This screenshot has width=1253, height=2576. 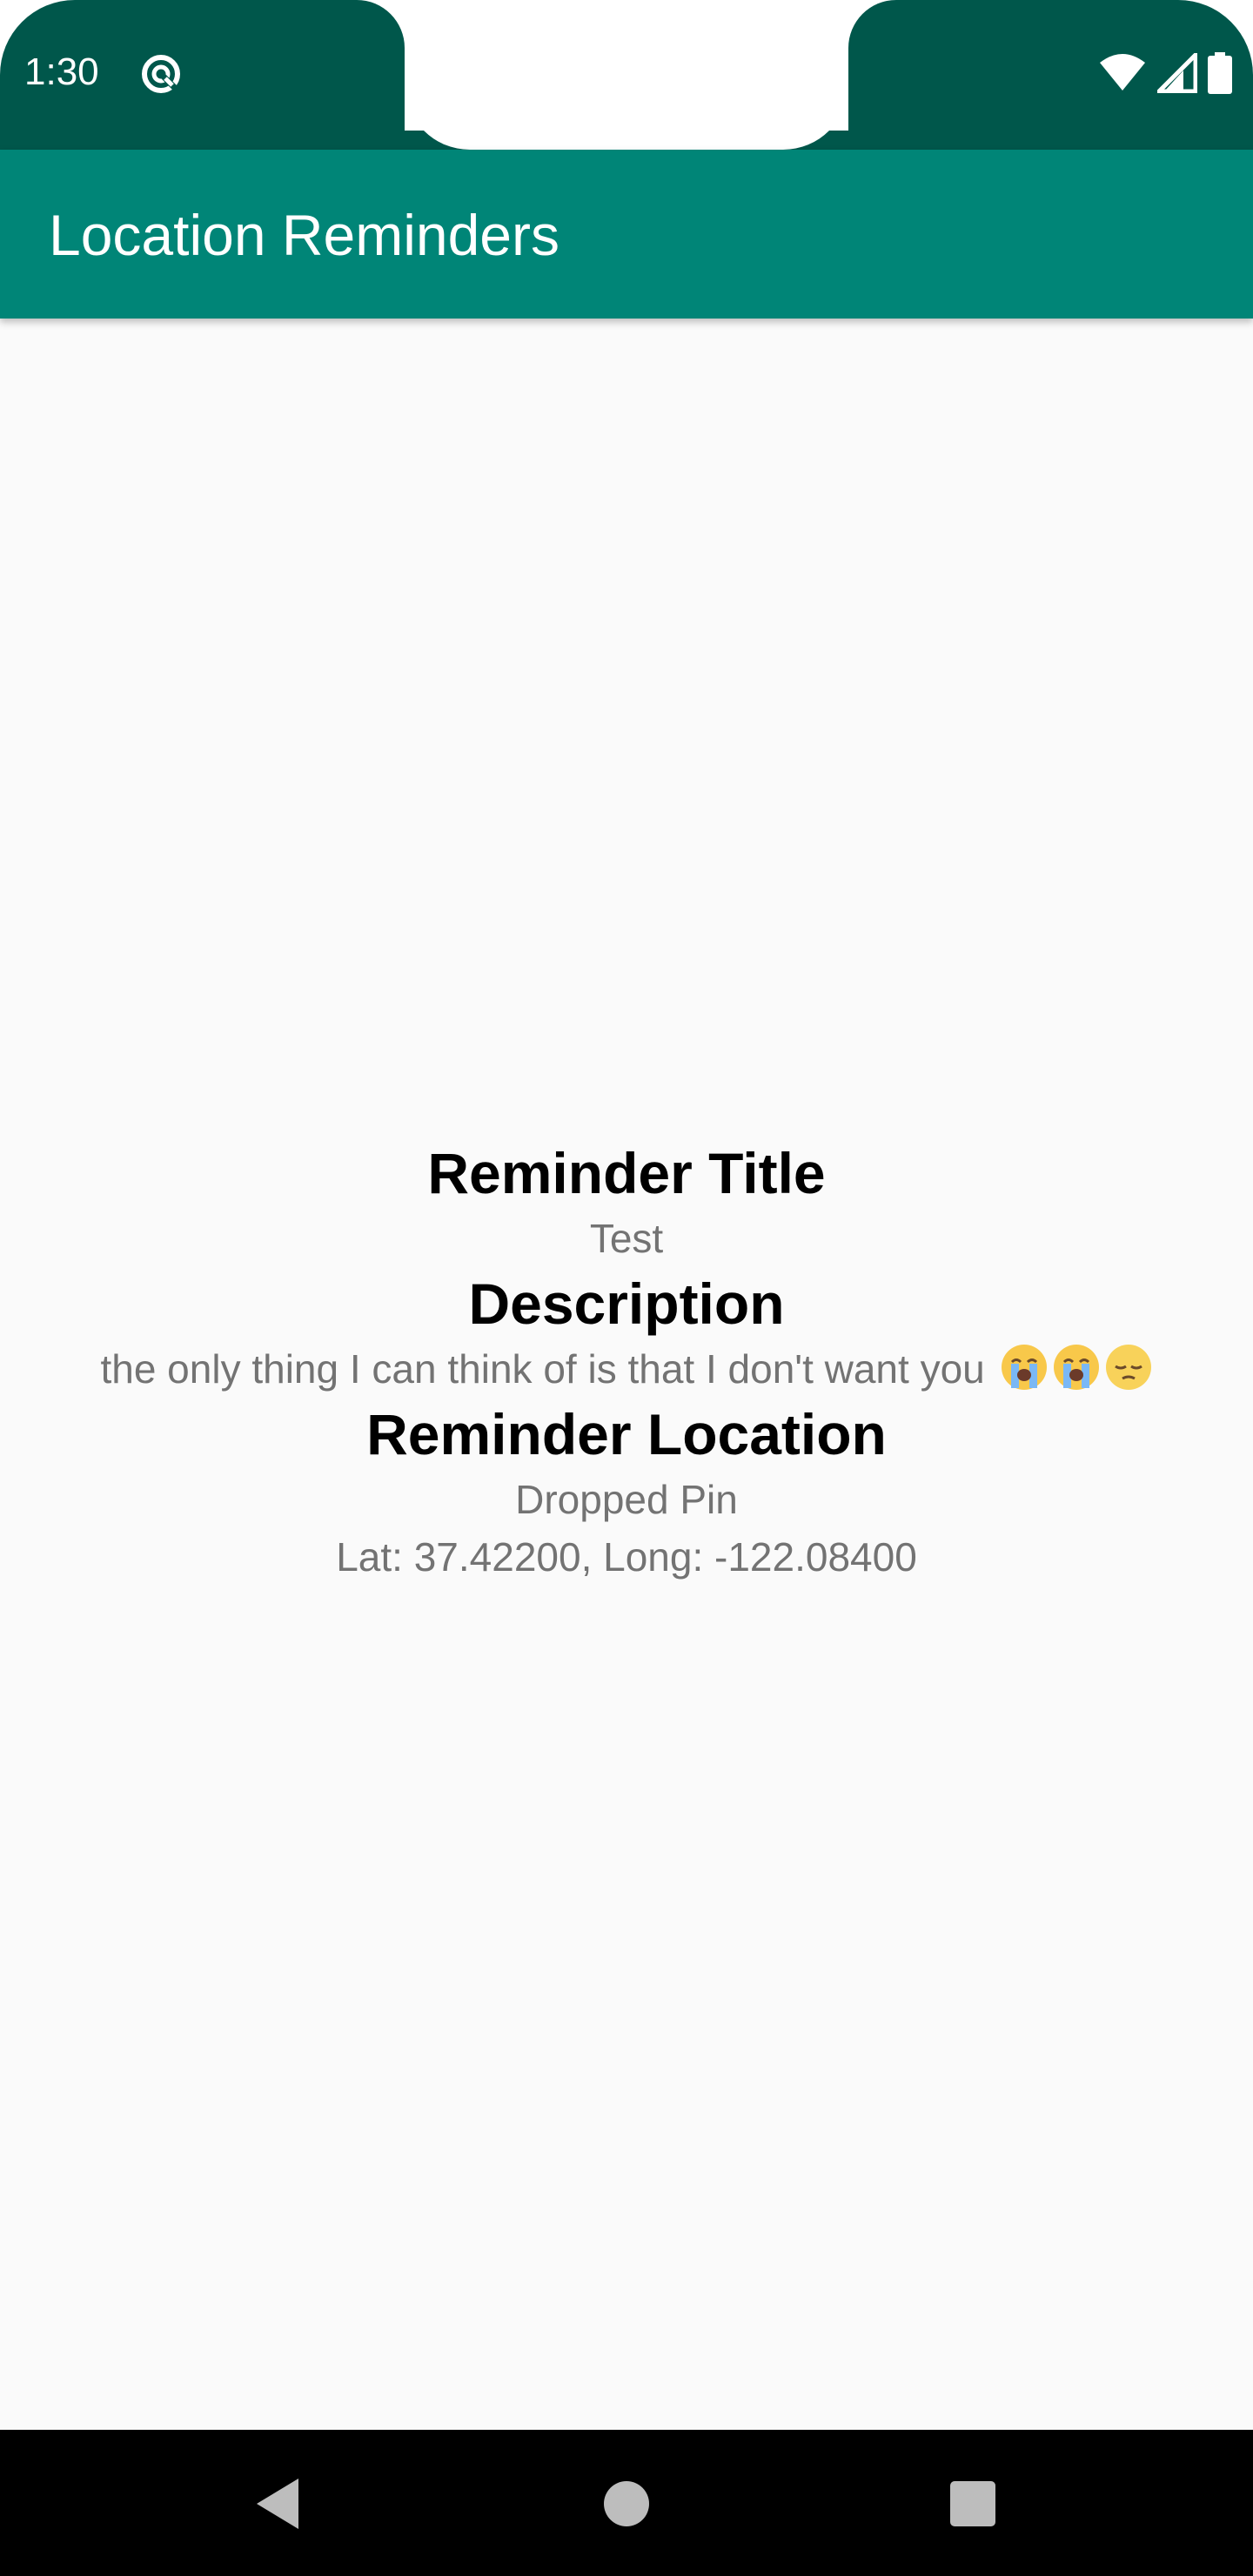 What do you see at coordinates (1220, 73) in the screenshot?
I see `battery-icon` at bounding box center [1220, 73].